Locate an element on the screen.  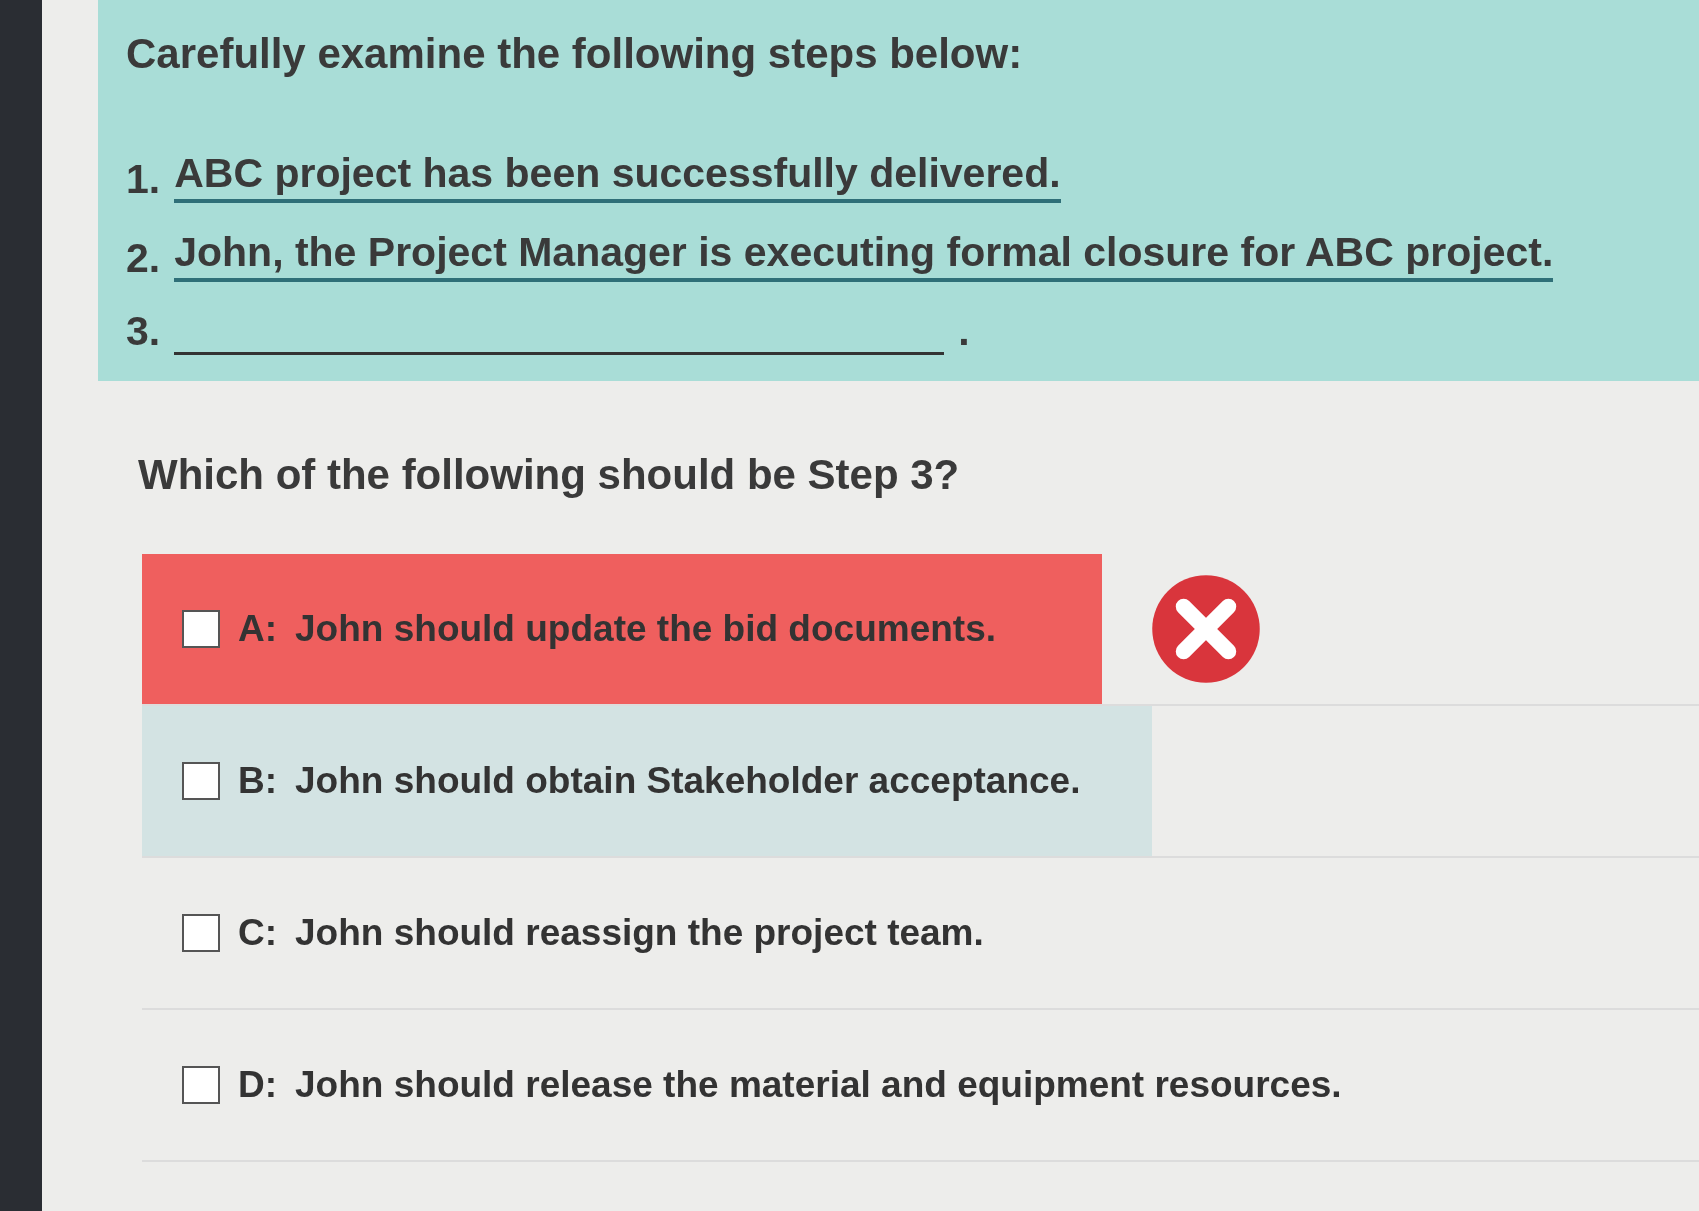
answer-option: C: John should reassign the project team. is located at coordinates (622, 933).